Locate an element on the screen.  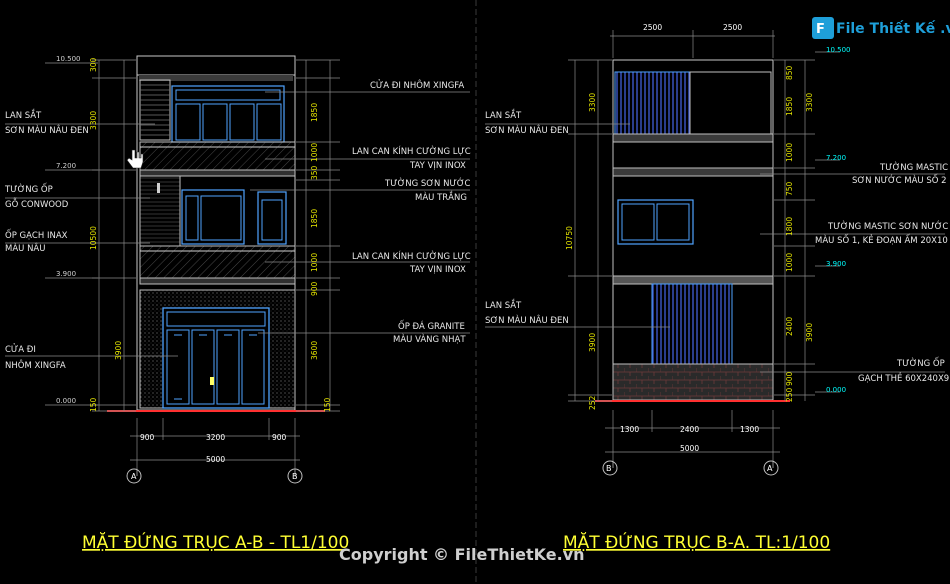
left-dim-i4: 1850 is located at coordinates (314, 218).